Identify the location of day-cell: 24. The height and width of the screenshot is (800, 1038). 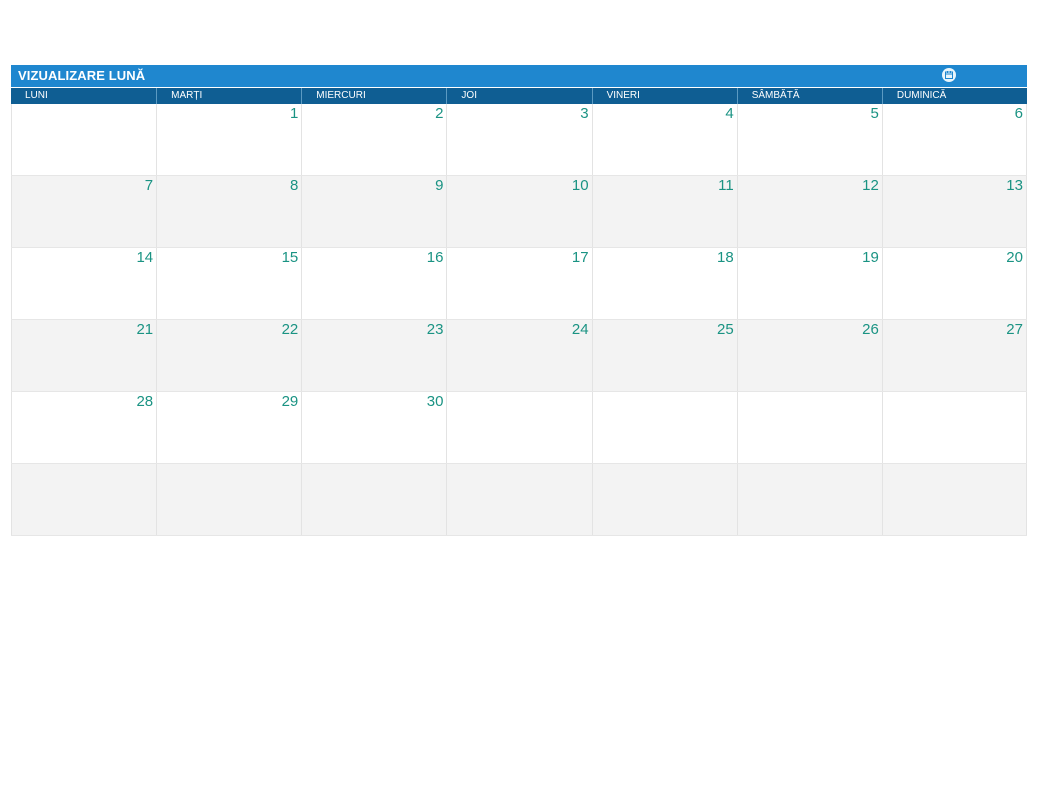
(518, 355).